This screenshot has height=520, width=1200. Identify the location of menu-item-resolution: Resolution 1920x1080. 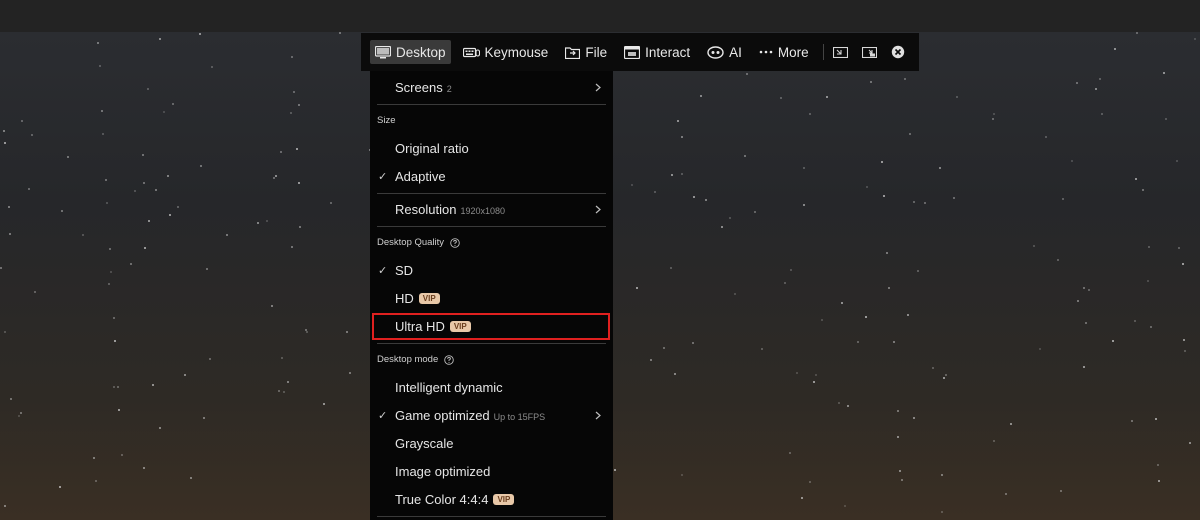
(491, 210).